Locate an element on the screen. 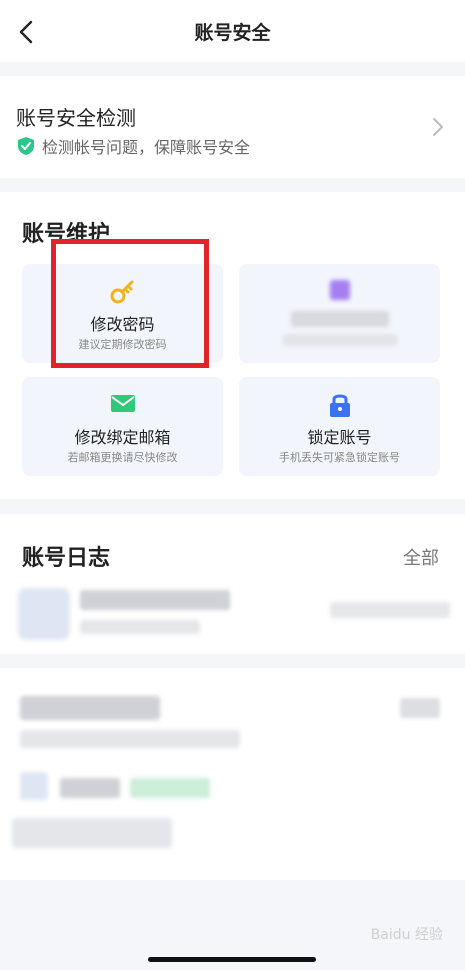  shield-check-icon is located at coordinates (26, 146).